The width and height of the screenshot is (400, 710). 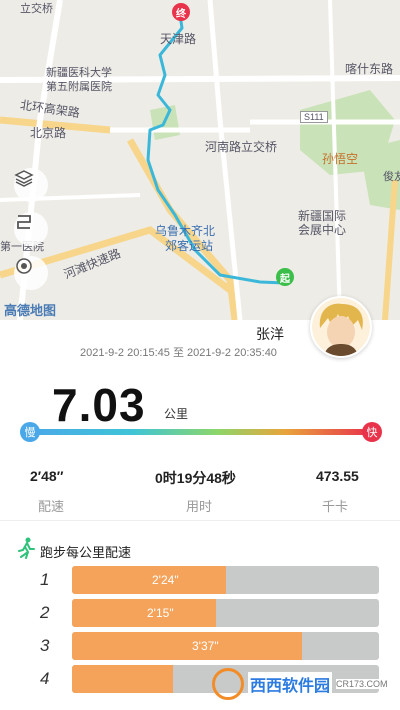 What do you see at coordinates (30, 432) in the screenshot?
I see `slow-badge: 慢` at bounding box center [30, 432].